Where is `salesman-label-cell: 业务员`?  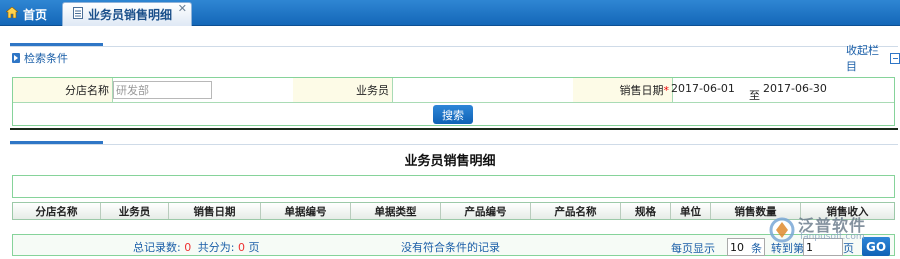 salesman-label-cell: 业务员 is located at coordinates (343, 90).